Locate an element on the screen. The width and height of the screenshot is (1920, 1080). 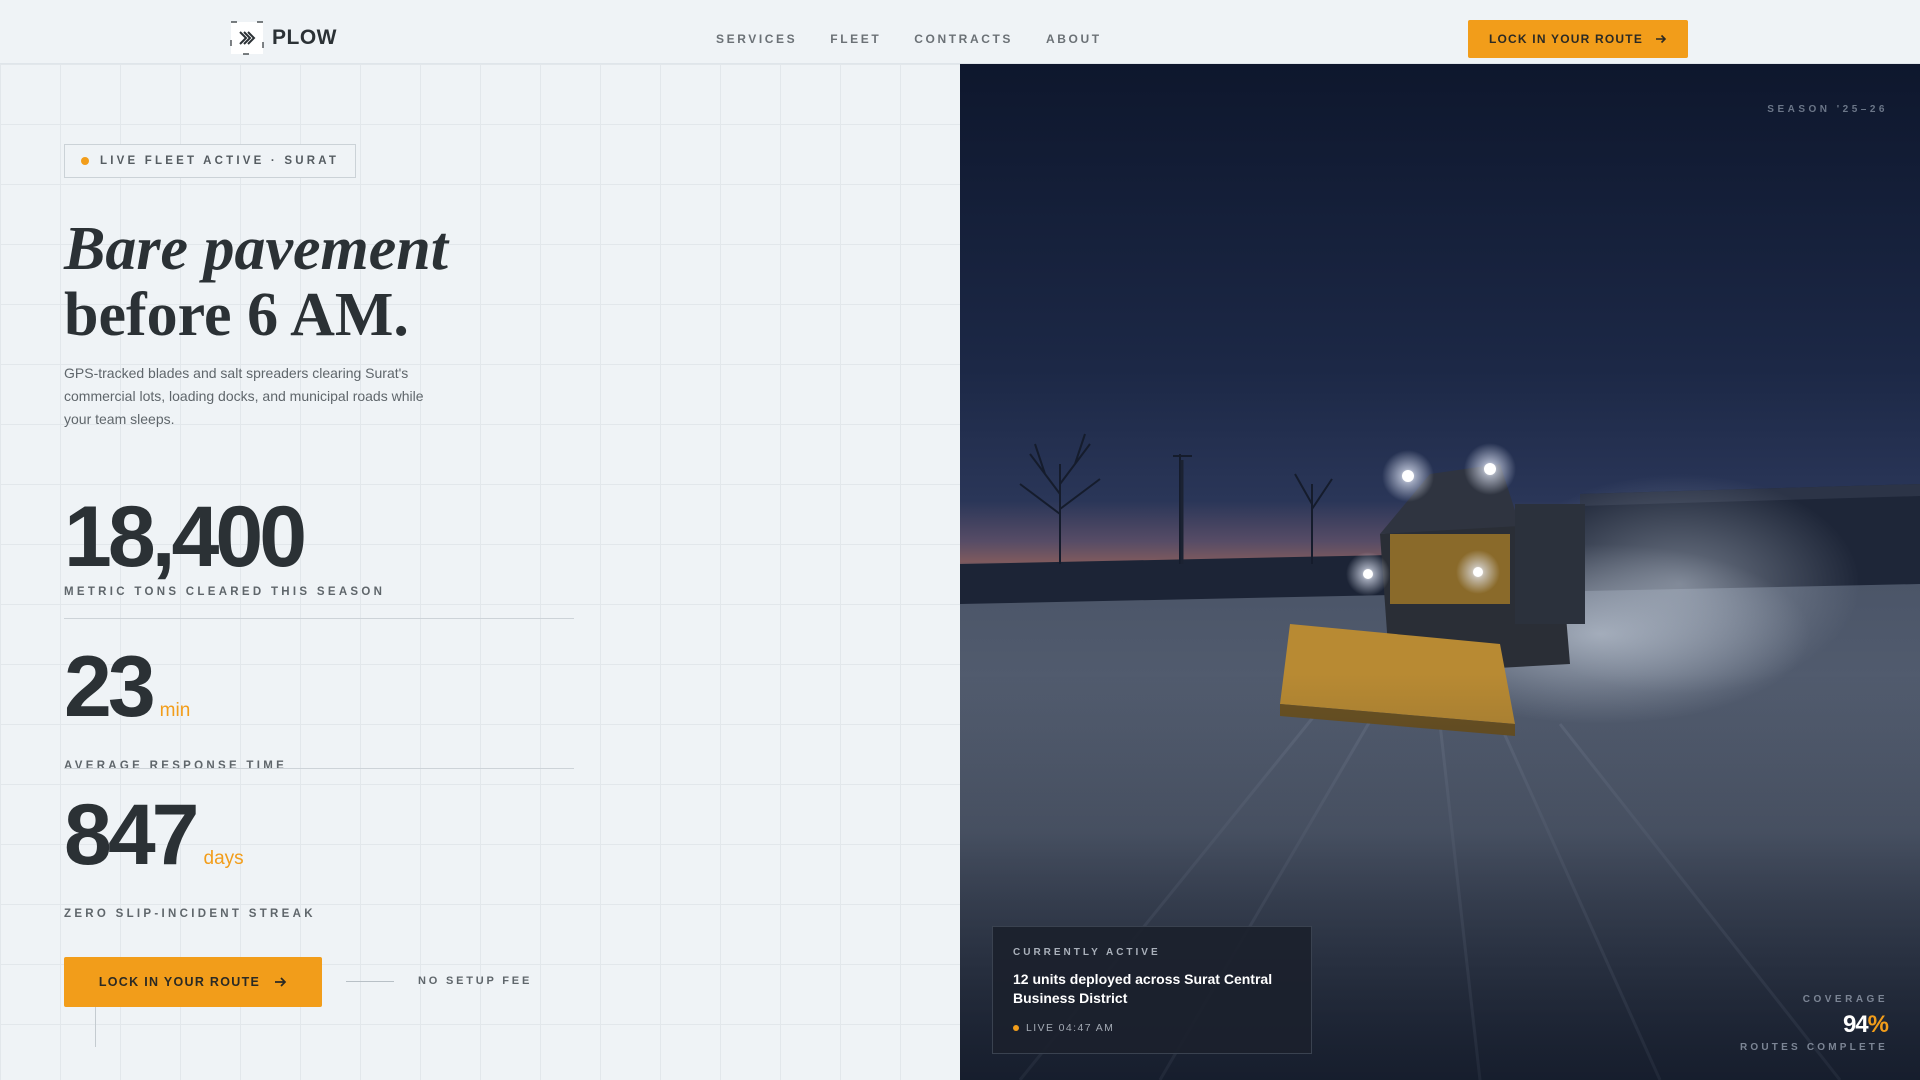
live-fleet-badge: LIVE FLEET ACTIVE · SURAT is located at coordinates (210, 161).